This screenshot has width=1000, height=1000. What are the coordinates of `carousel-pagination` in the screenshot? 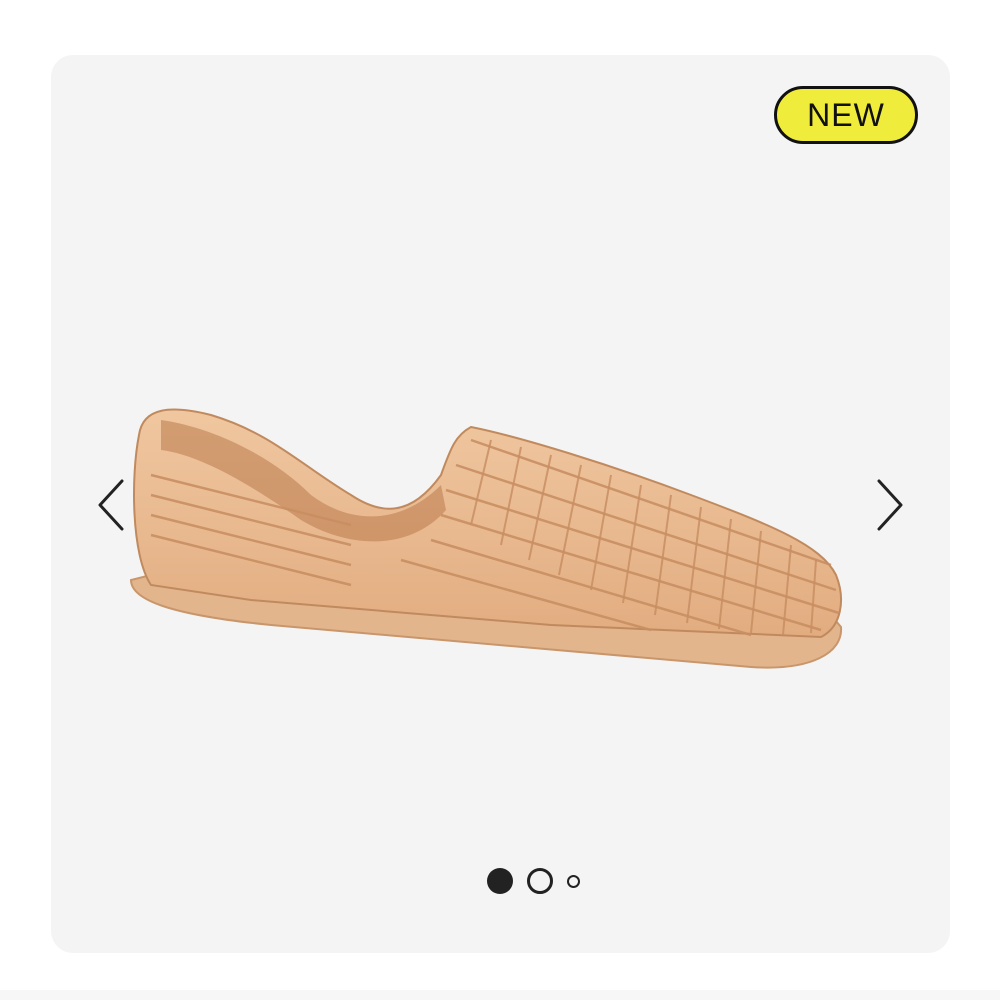 It's located at (533, 881).